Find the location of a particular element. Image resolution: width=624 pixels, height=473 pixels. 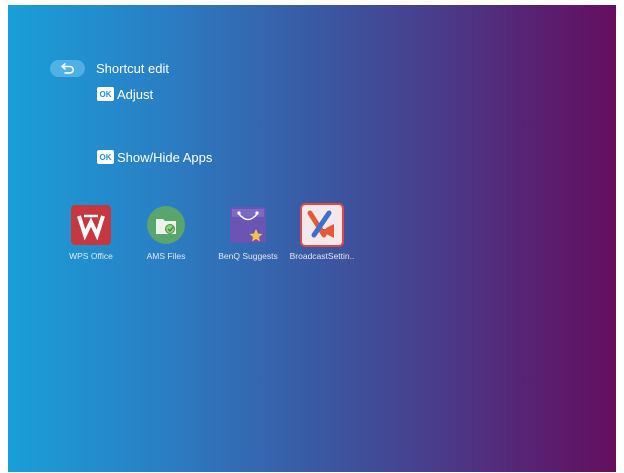

app-shortcut-benq-suggests: BenQ Suggests is located at coordinates (248, 233).